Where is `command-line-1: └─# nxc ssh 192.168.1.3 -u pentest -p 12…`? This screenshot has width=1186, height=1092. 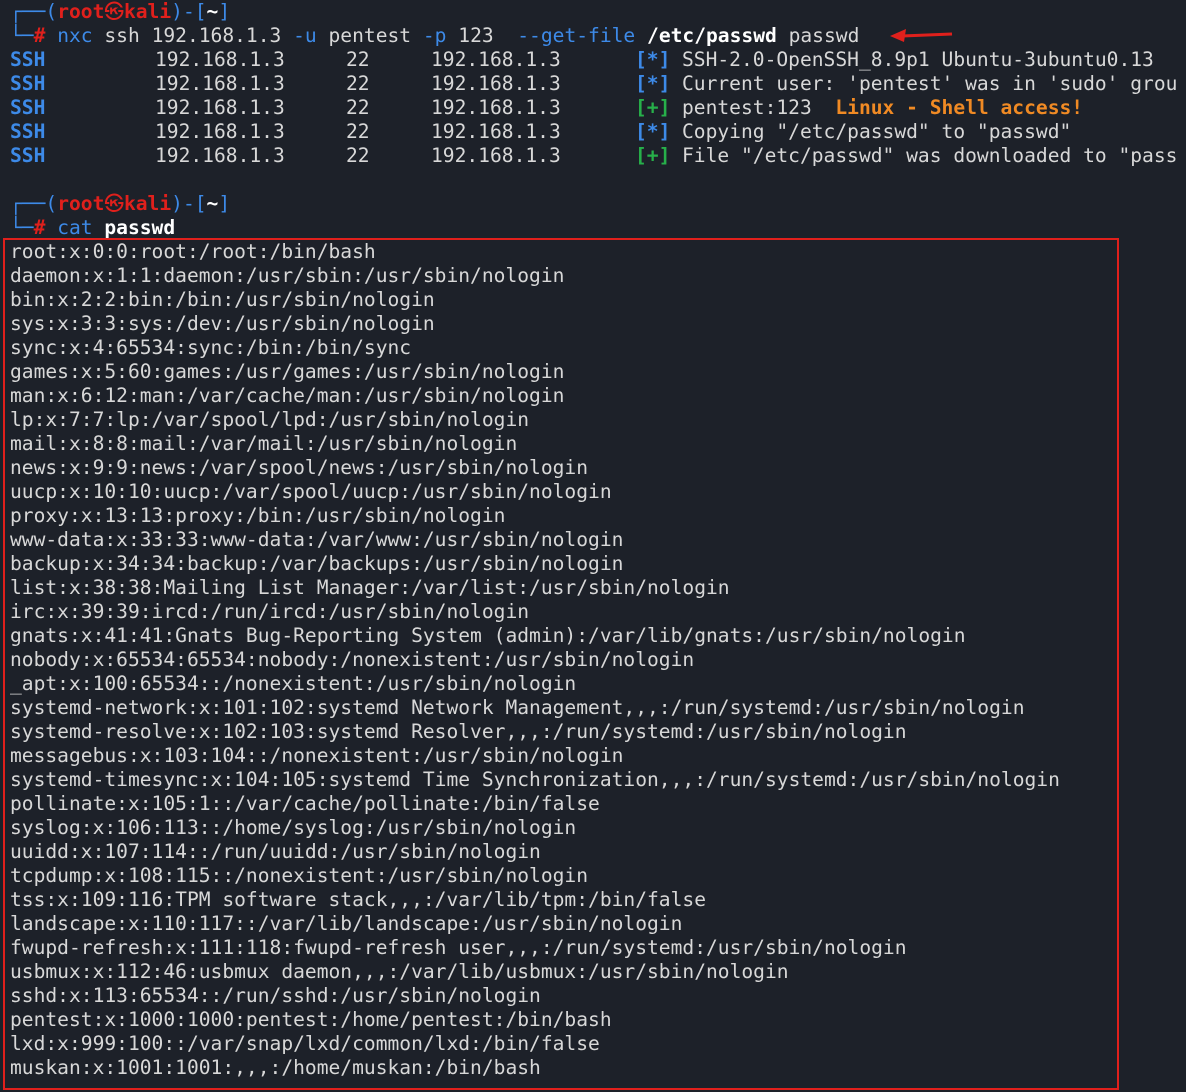 command-line-1: └─# nxc ssh 192.168.1.3 -u pentest -p 12… is located at coordinates (434, 36).